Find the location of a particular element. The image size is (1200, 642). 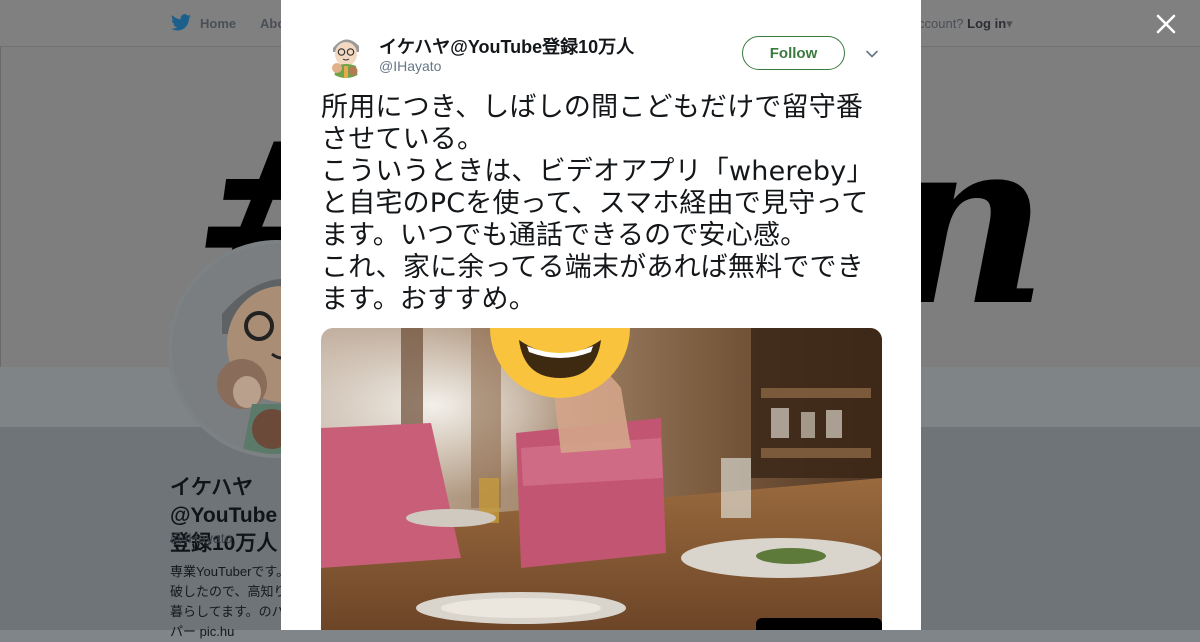

author-name: イケハヤ@YouTube登録10万人 is located at coordinates (506, 46).